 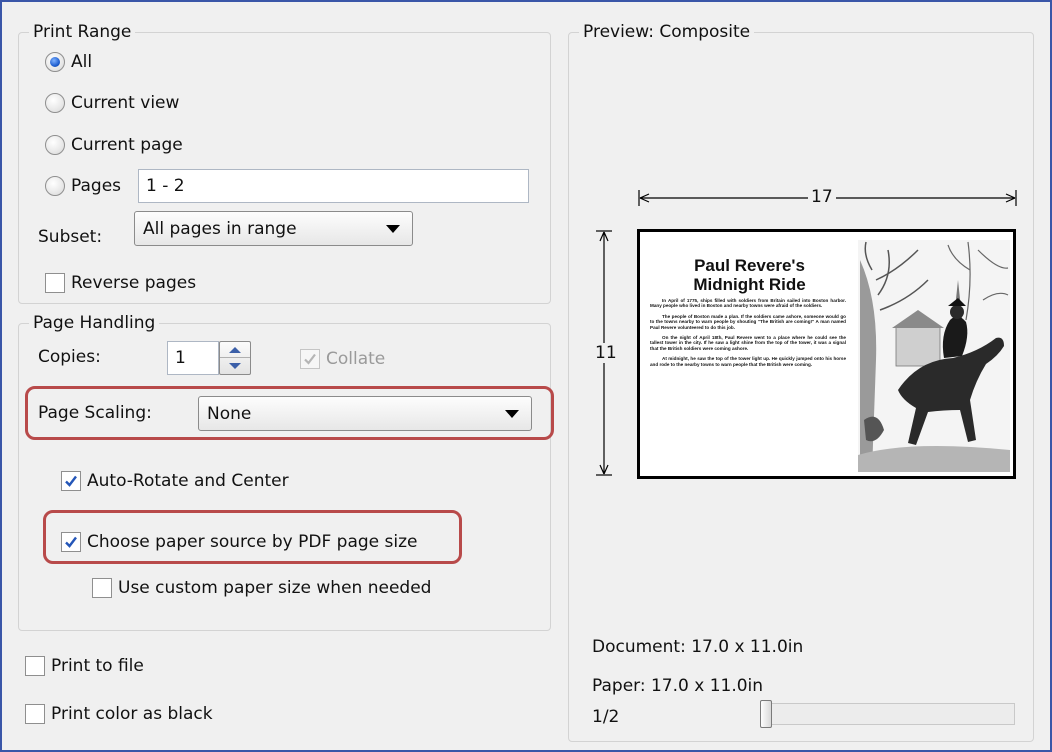 What do you see at coordinates (193, 358) in the screenshot?
I see `copies-input: 1` at bounding box center [193, 358].